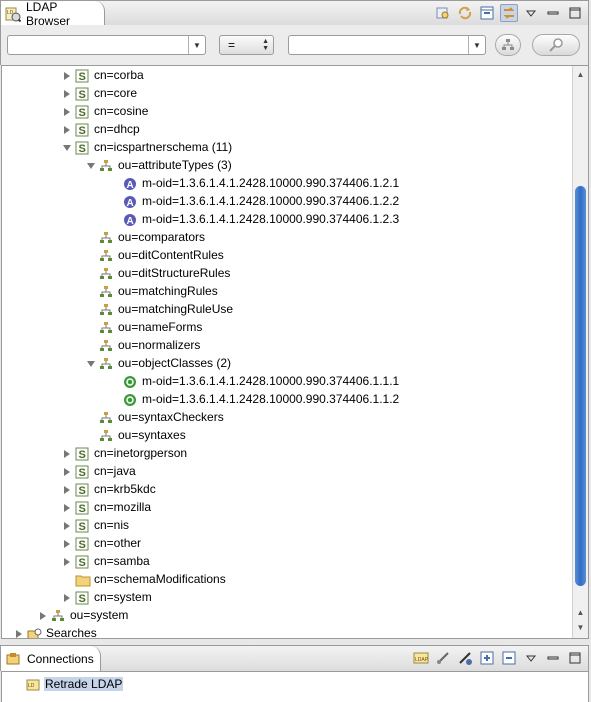 Image resolution: width=591 pixels, height=702 pixels. I want to click on tree-node: cn=schemaModifications, so click(282, 580).